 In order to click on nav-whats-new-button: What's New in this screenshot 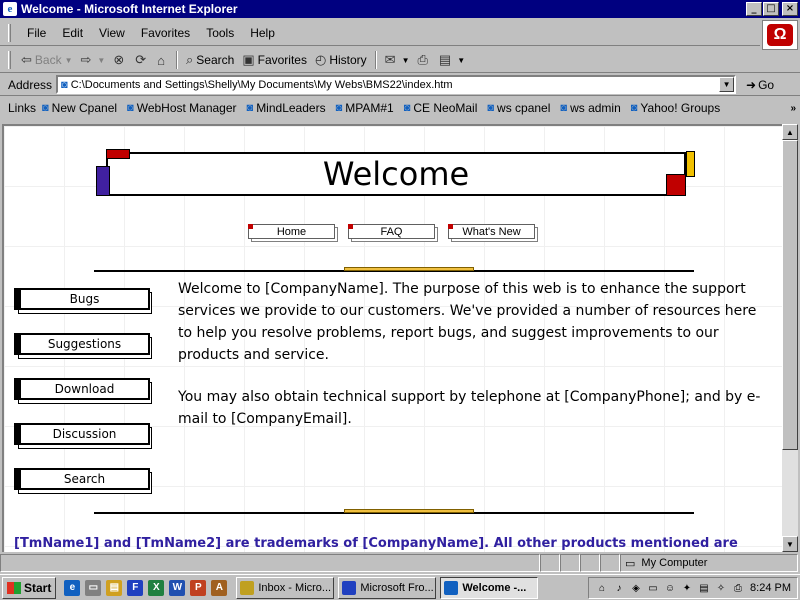, I will do `click(493, 233)`.